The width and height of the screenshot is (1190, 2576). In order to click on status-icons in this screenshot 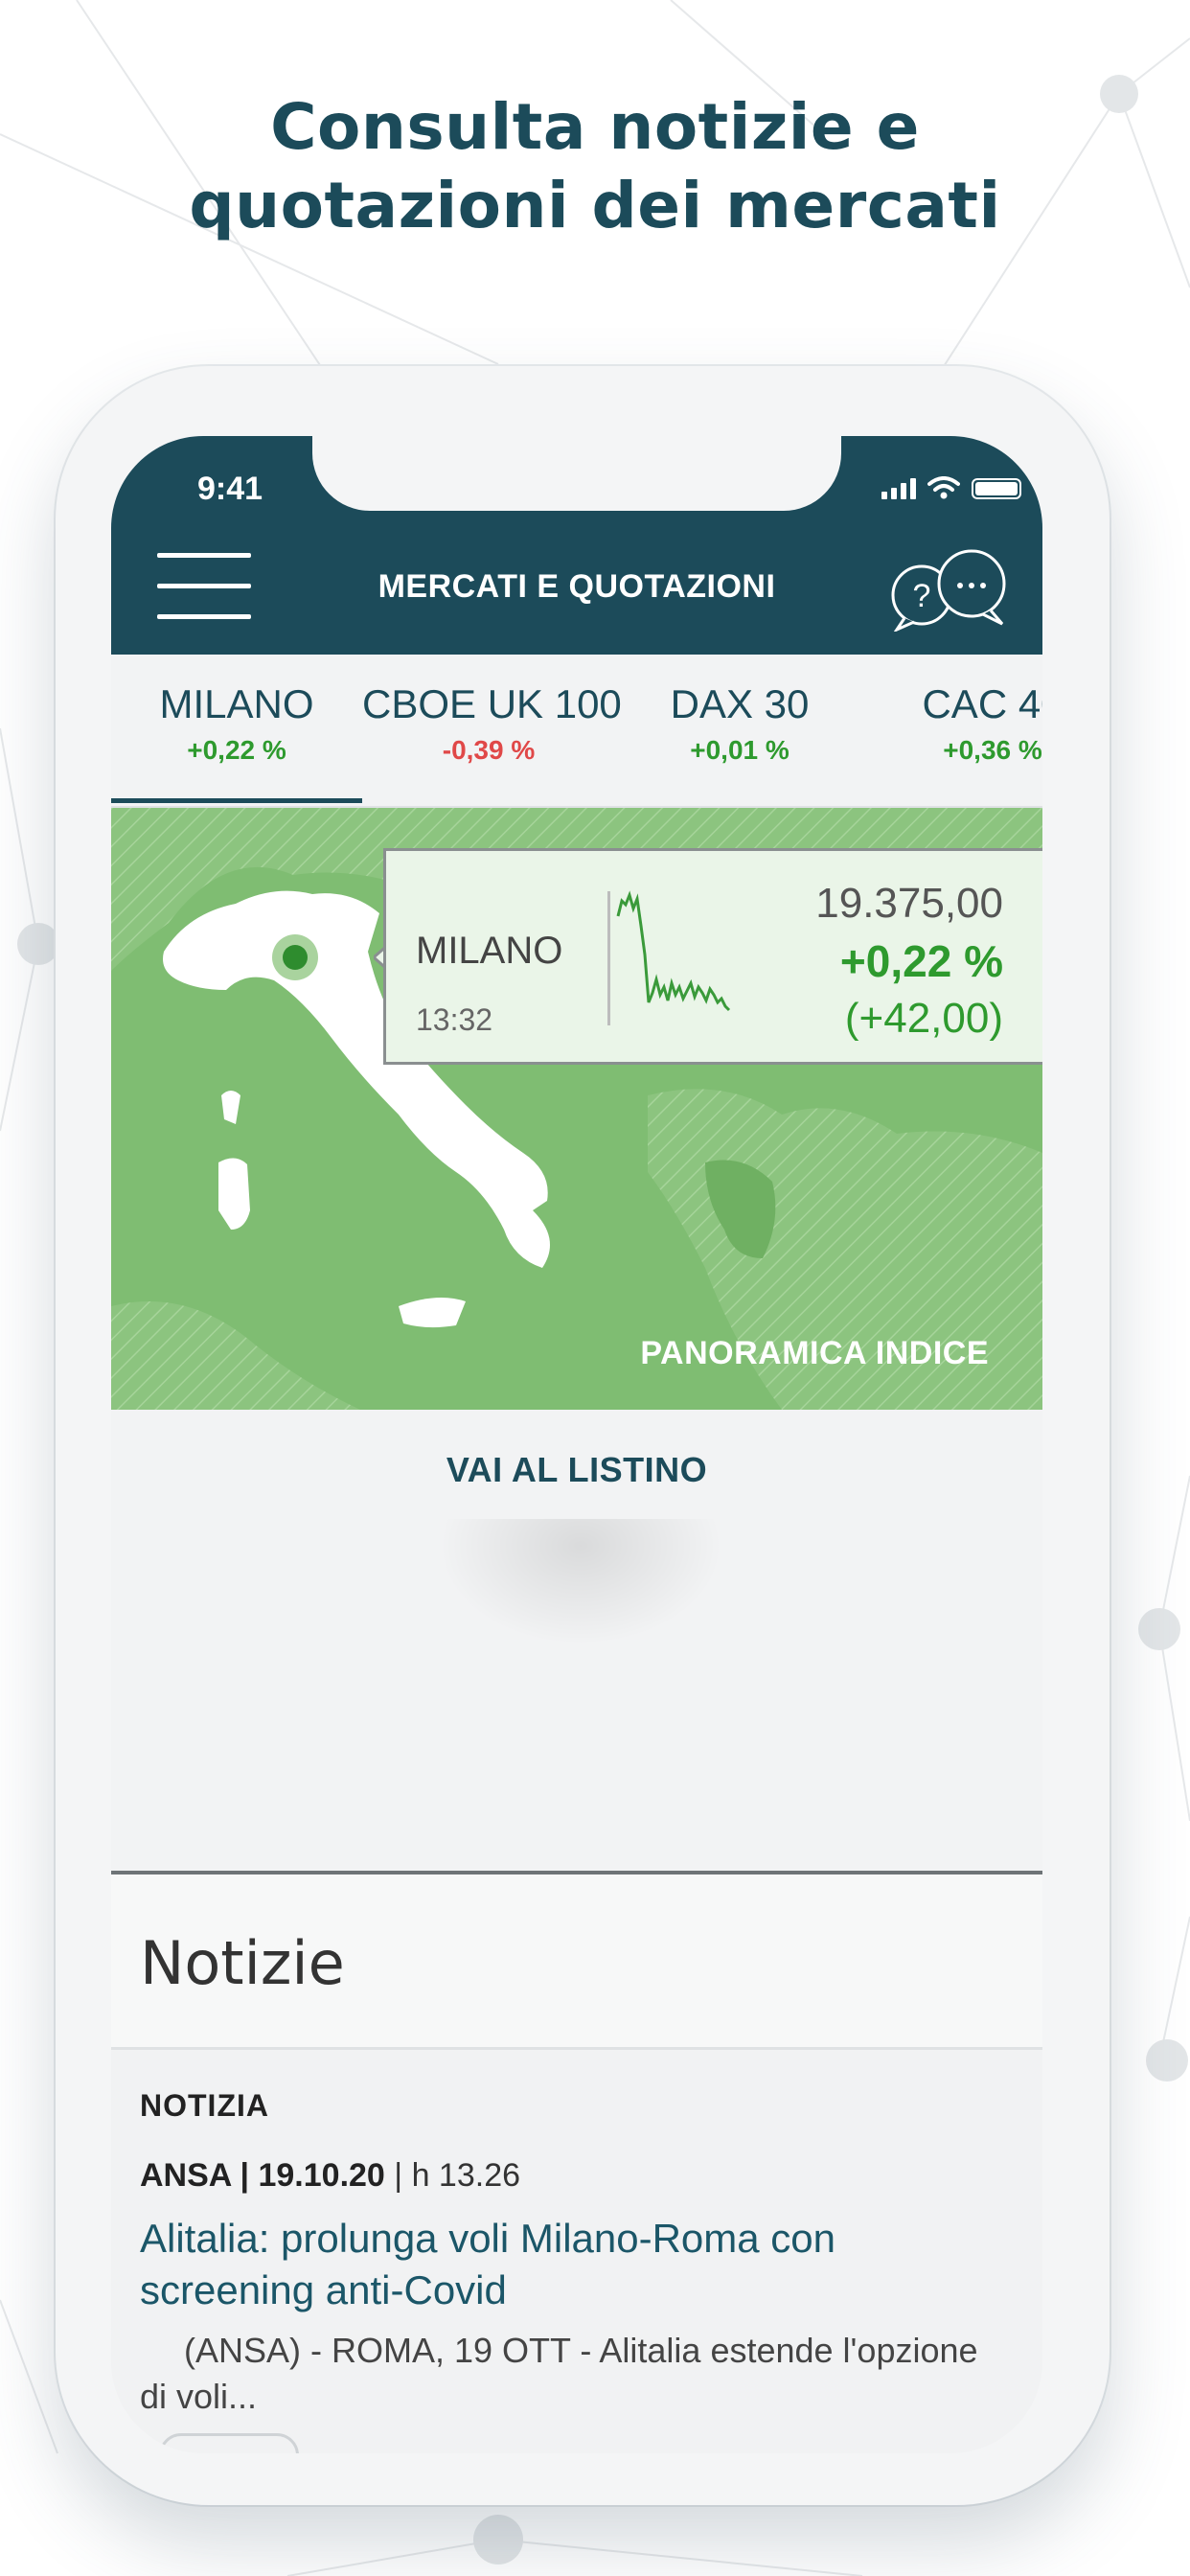, I will do `click(951, 487)`.